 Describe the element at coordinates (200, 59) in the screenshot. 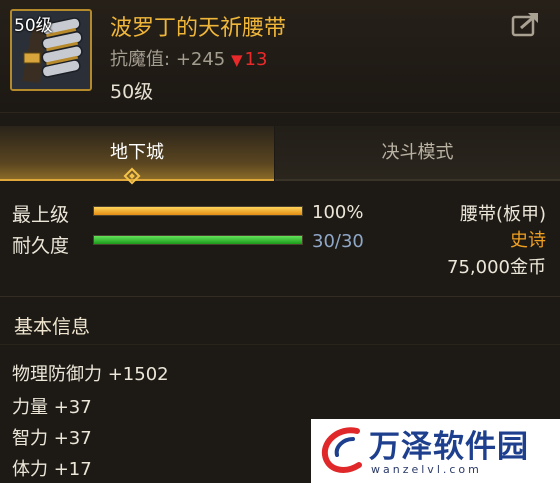

I see `magic-resist-value: +245` at that location.